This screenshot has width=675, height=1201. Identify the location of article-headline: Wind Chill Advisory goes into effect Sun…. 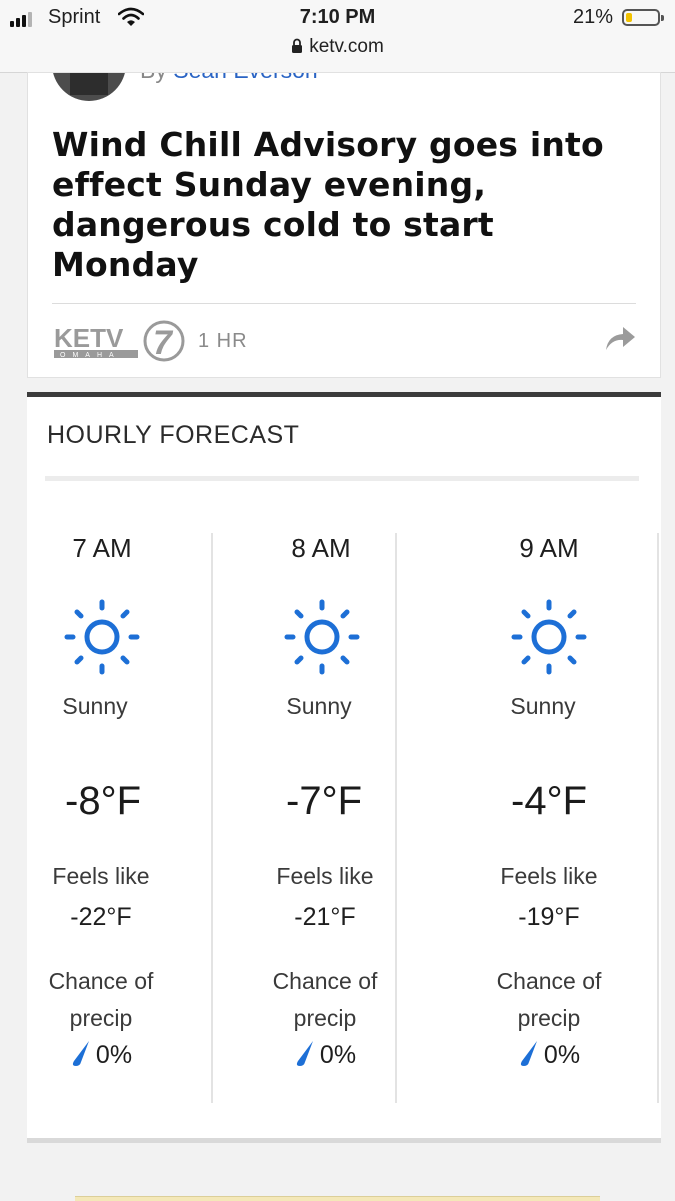
(347, 205).